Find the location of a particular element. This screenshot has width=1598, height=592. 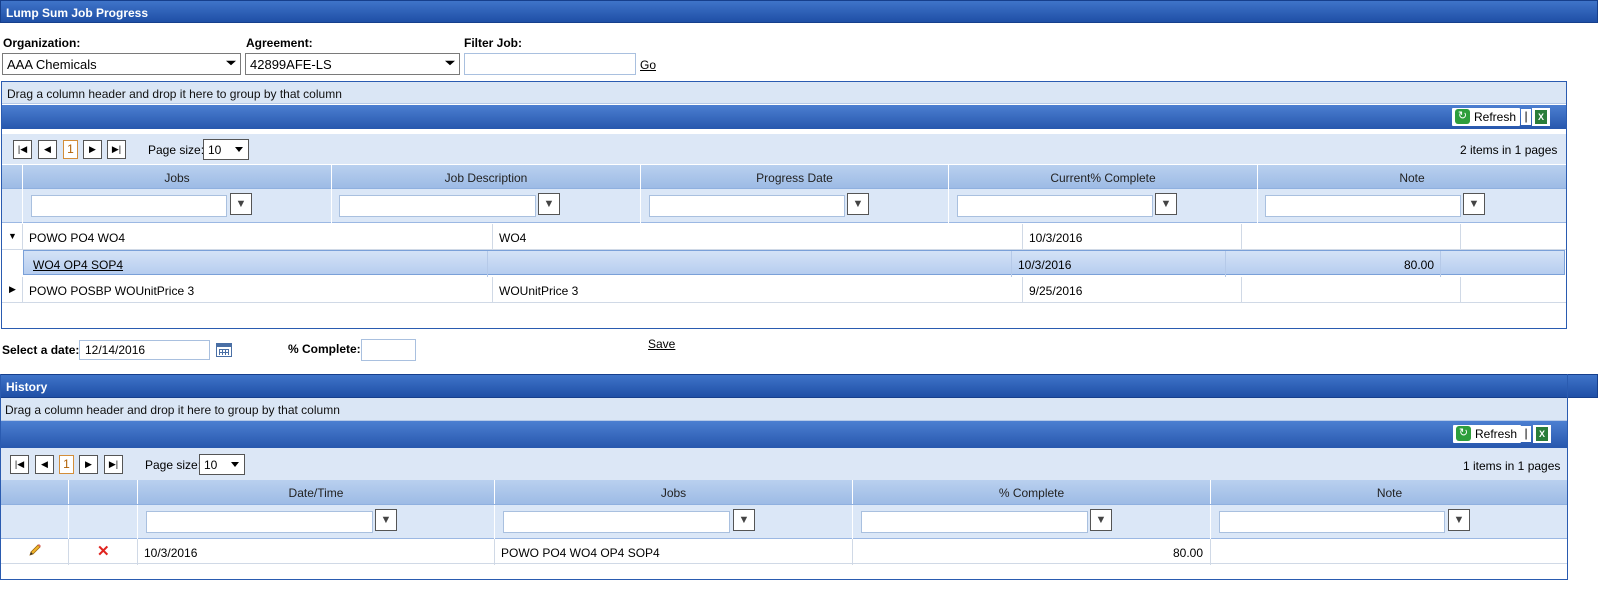

history-grid-header: Date/Time Jobs % Complete Note is located at coordinates (784, 492).